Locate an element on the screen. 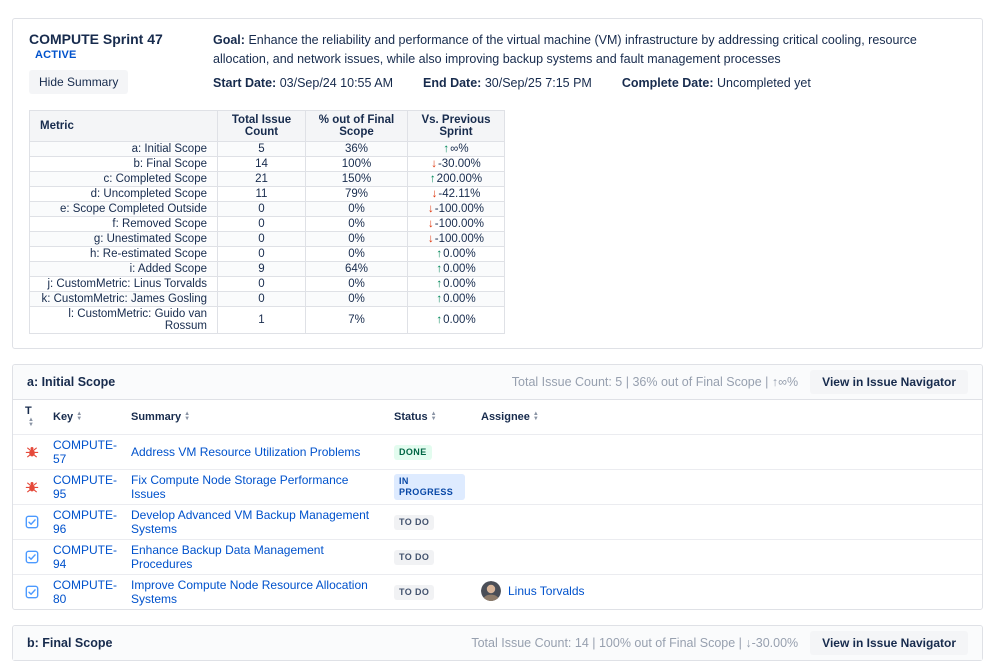  issues-column-header-t: T ▲ ▼ is located at coordinates (29, 417).